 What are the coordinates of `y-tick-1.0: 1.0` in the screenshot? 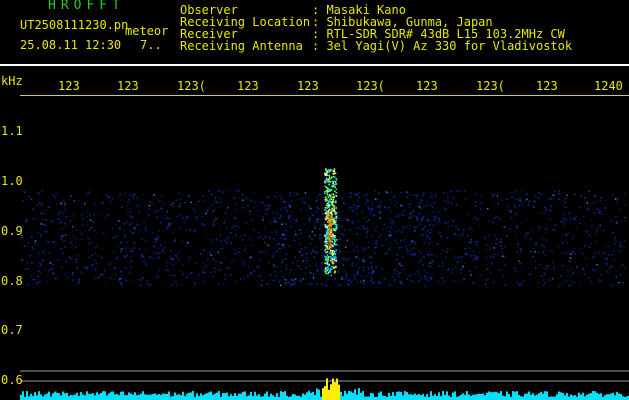 It's located at (12, 181).